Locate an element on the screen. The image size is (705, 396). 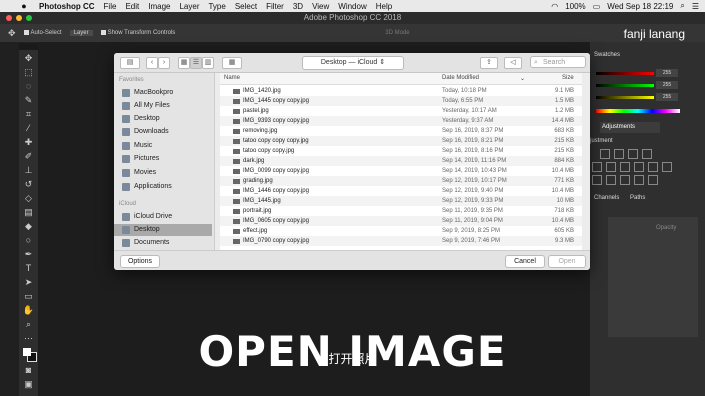
battery-icon: ▭ is located at coordinates (597, 6).